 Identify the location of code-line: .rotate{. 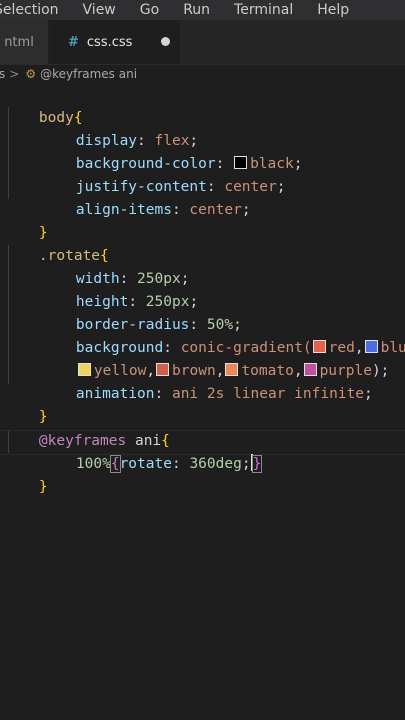
(56, 243).